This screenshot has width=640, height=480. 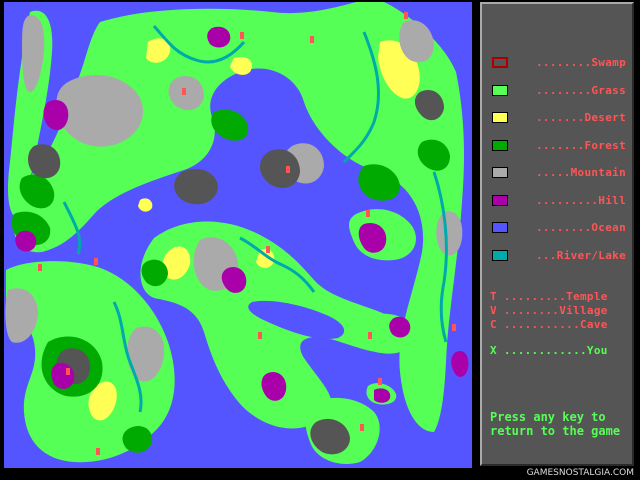 I want to click on legend-label: .....Mountain, so click(x=581, y=172).